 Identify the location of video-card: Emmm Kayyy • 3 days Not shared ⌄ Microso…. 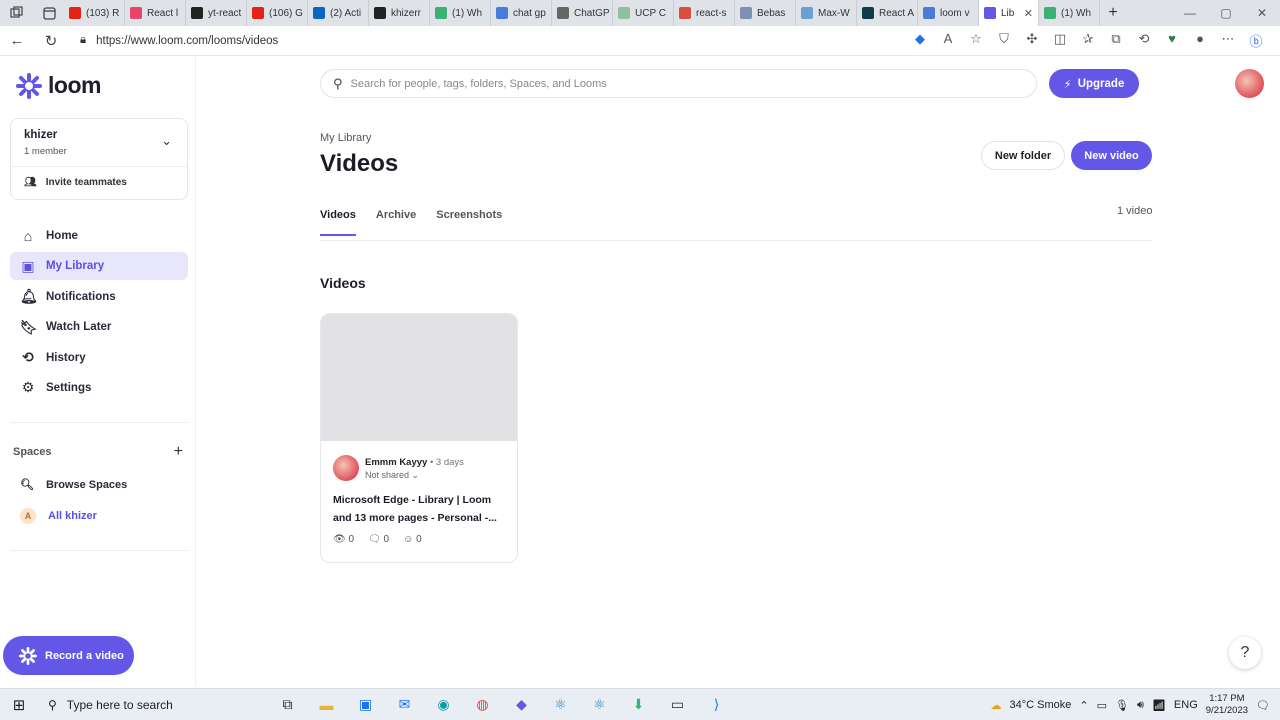
(419, 438).